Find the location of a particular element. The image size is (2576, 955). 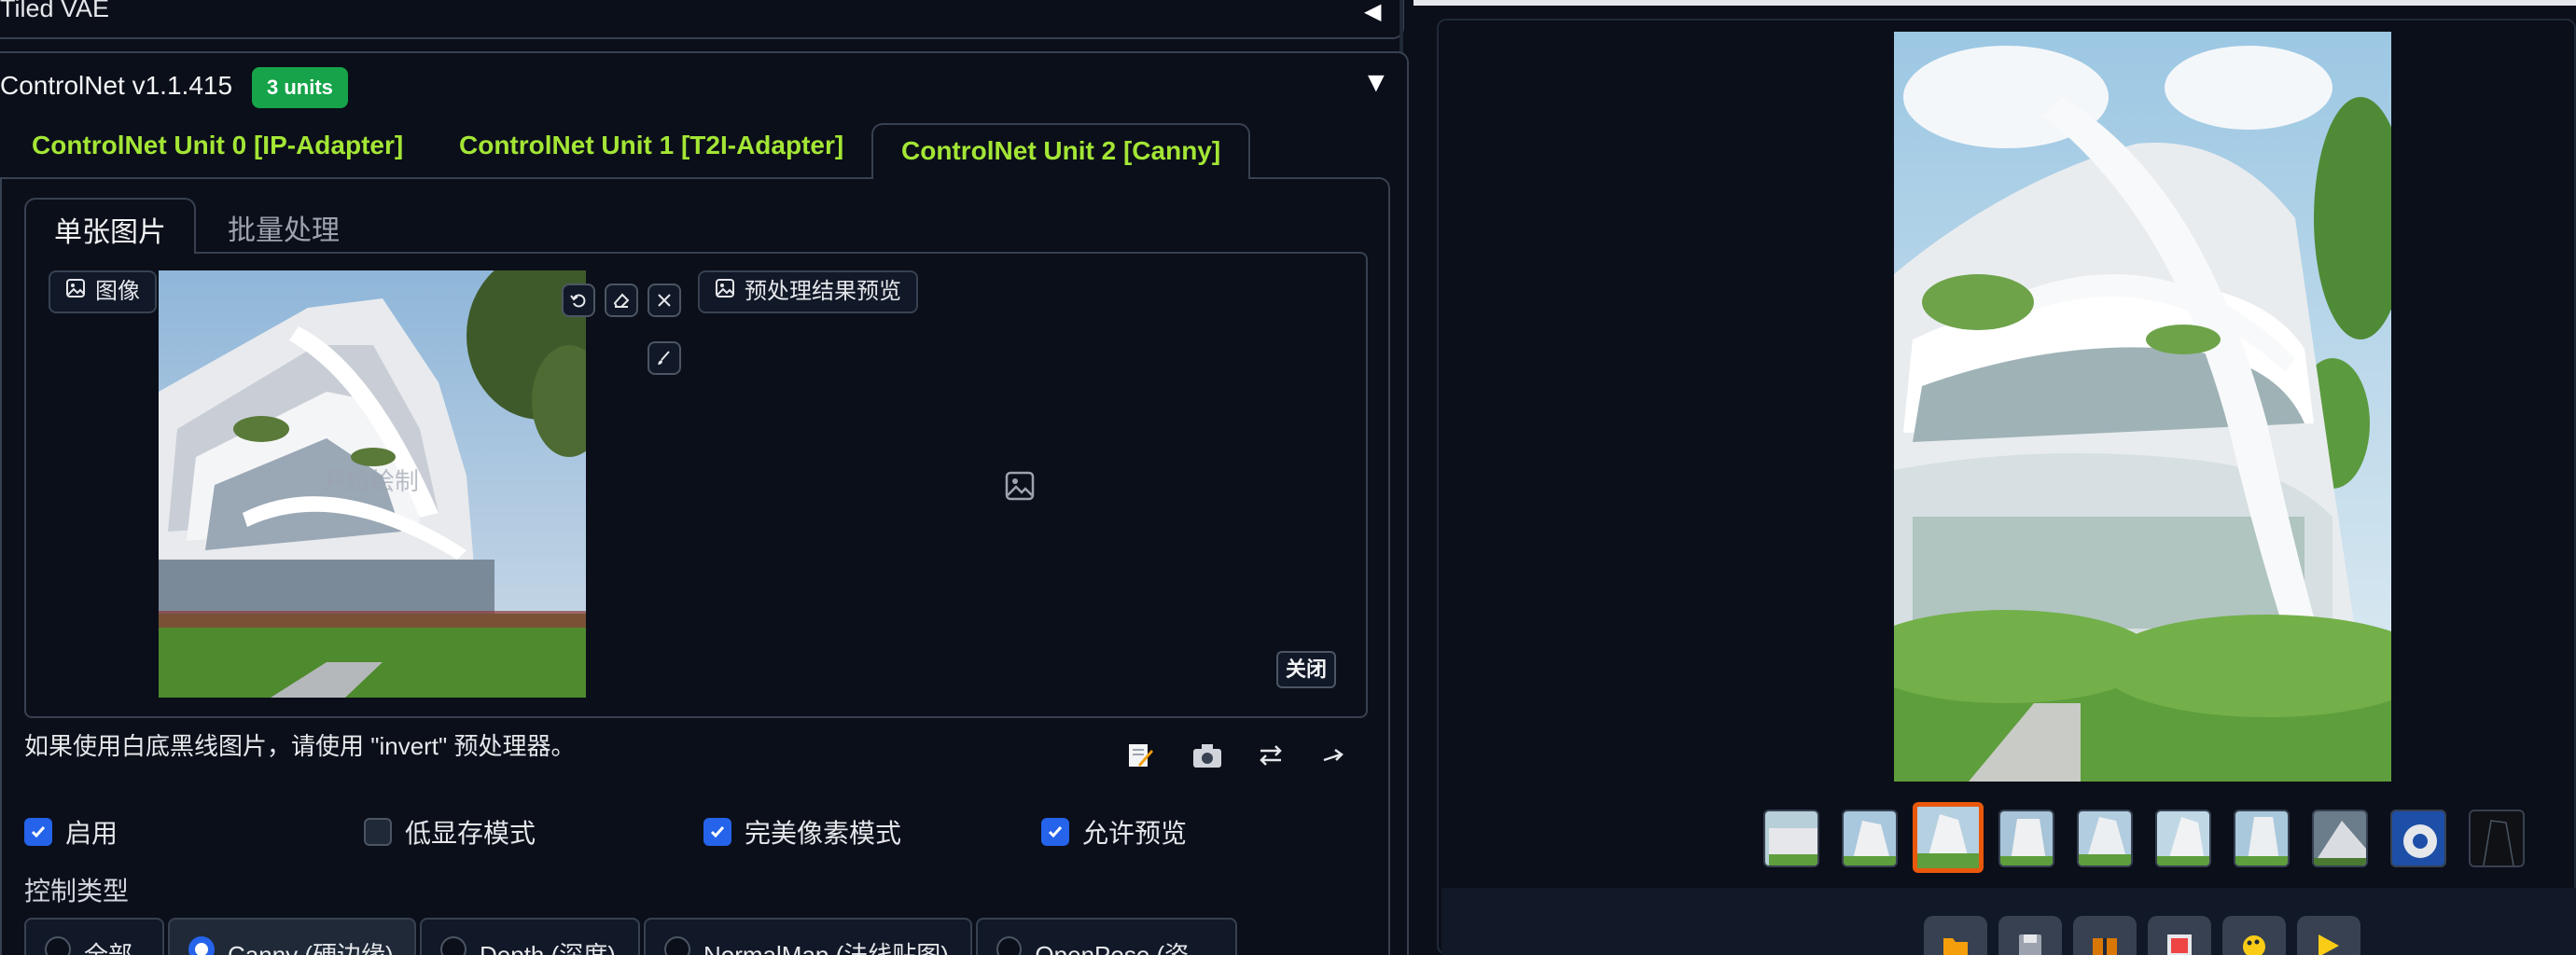

allow-preview-checkbox: 允许预览 is located at coordinates (1114, 832).